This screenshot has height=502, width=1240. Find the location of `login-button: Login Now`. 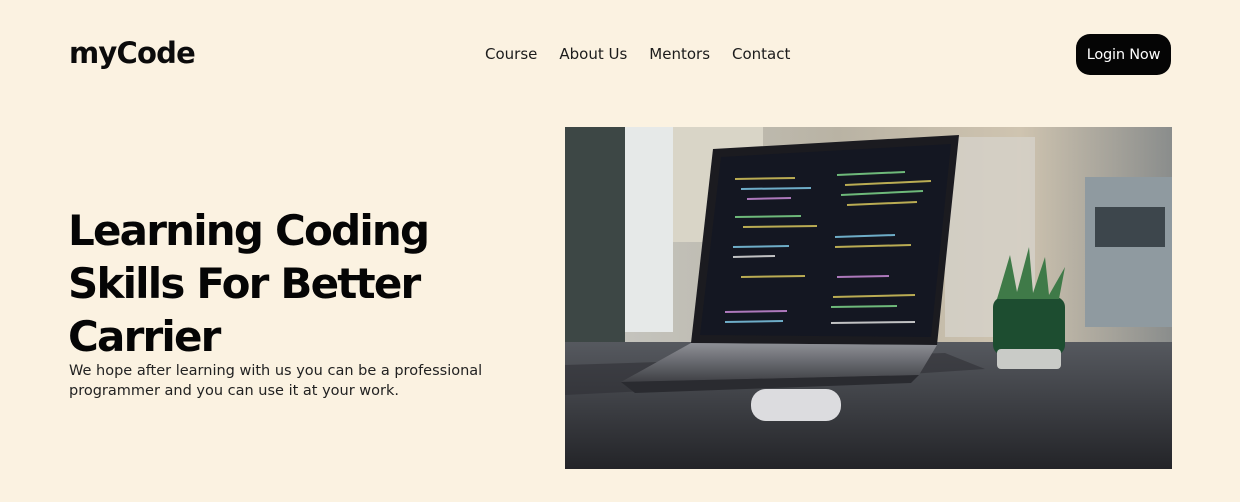

login-button: Login Now is located at coordinates (1123, 54).